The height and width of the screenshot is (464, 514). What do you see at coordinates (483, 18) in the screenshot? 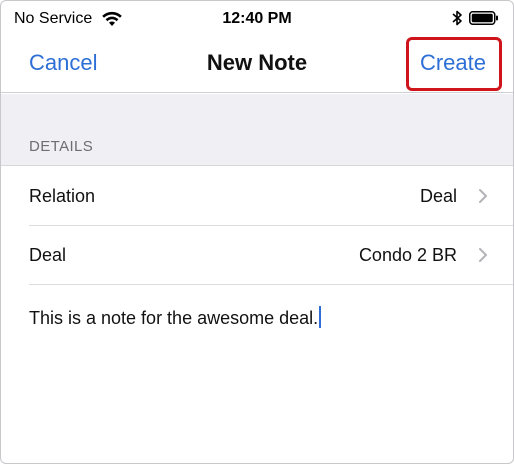
I see `battery-icon` at bounding box center [483, 18].